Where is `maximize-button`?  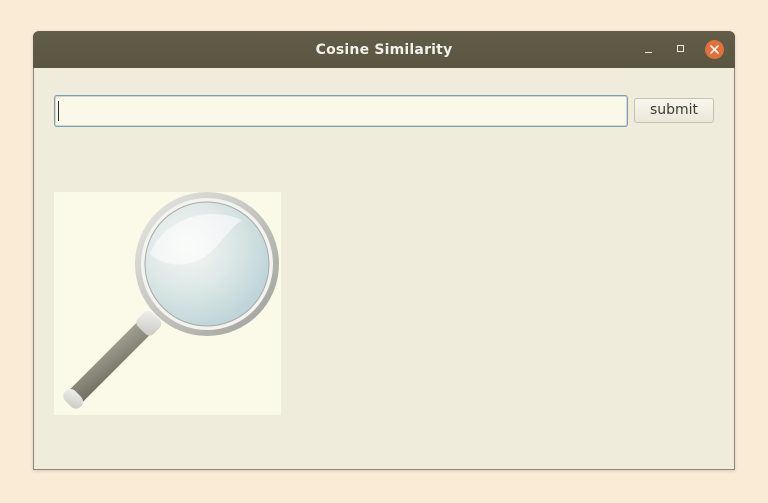
maximize-button is located at coordinates (681, 49).